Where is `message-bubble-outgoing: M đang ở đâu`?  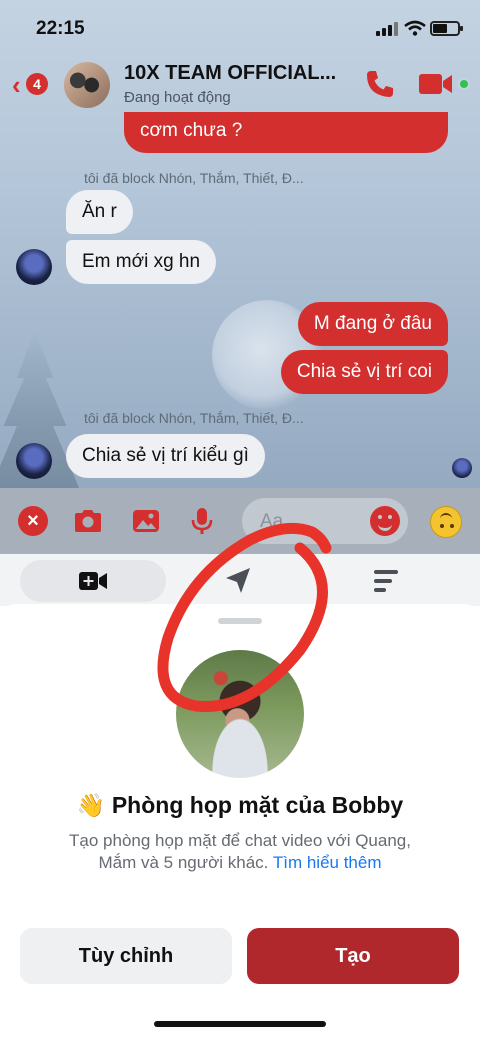 message-bubble-outgoing: M đang ở đâu is located at coordinates (372, 324).